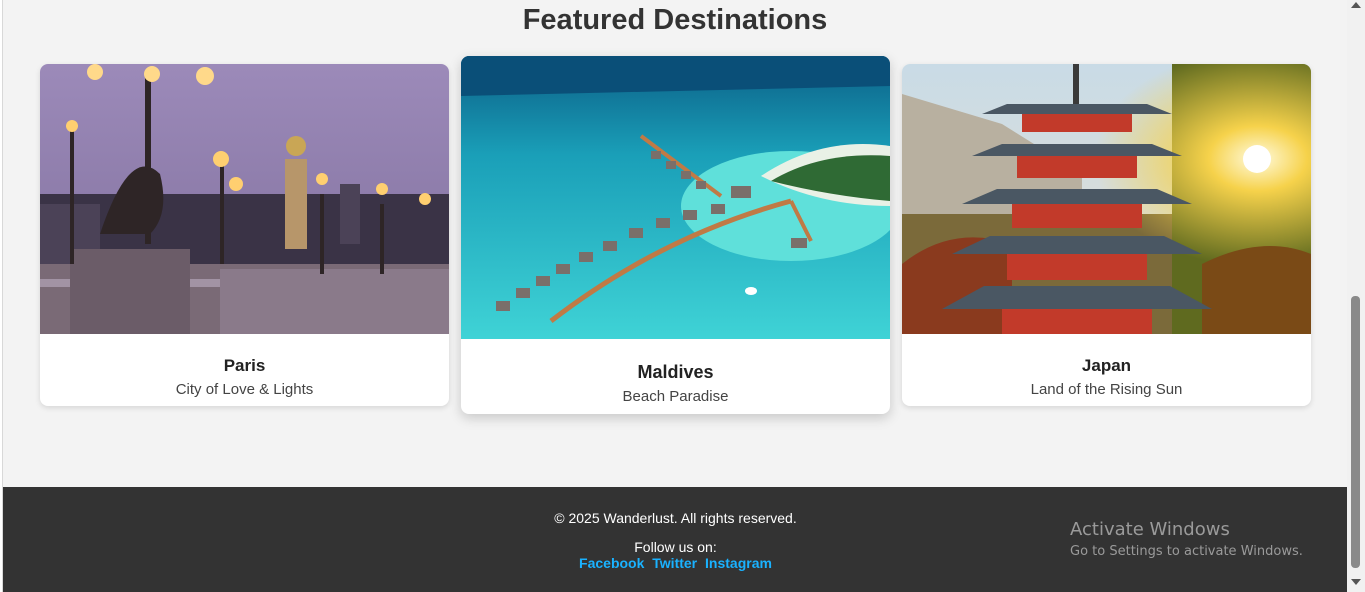 The width and height of the screenshot is (1365, 592). Describe the element at coordinates (675, 396) in the screenshot. I see `destination-description: Beach Paradise` at that location.